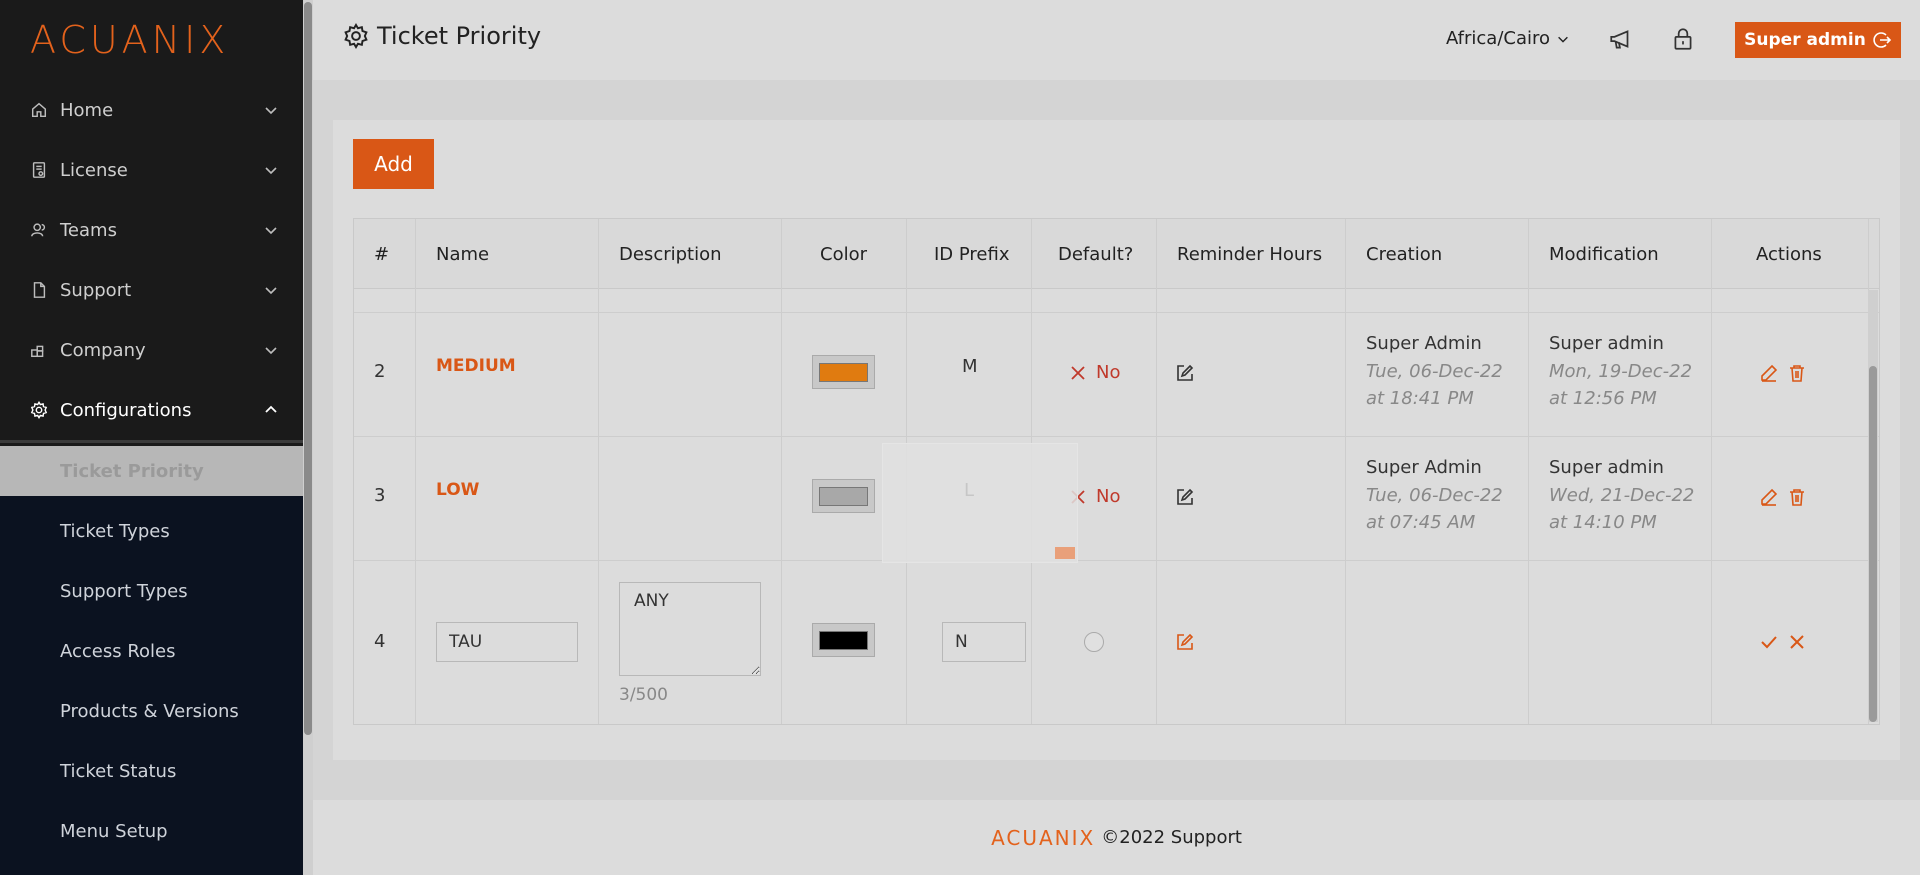  Describe the element at coordinates (984, 642) in the screenshot. I see `id-prefix-input` at that location.